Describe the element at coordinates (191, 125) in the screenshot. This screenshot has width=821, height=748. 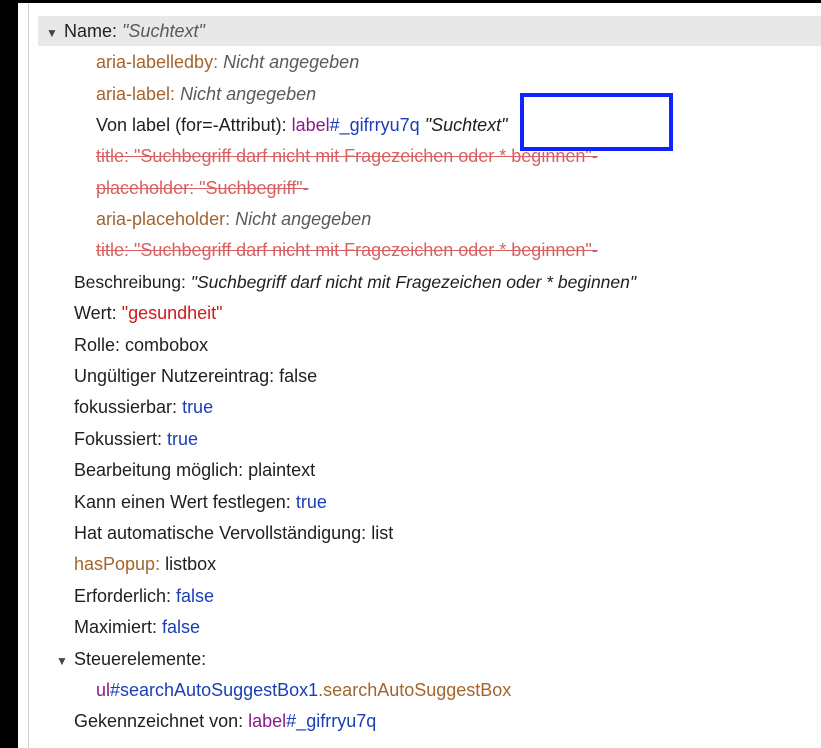
I see `von-label-key: Von label (for=-Attribut):` at that location.